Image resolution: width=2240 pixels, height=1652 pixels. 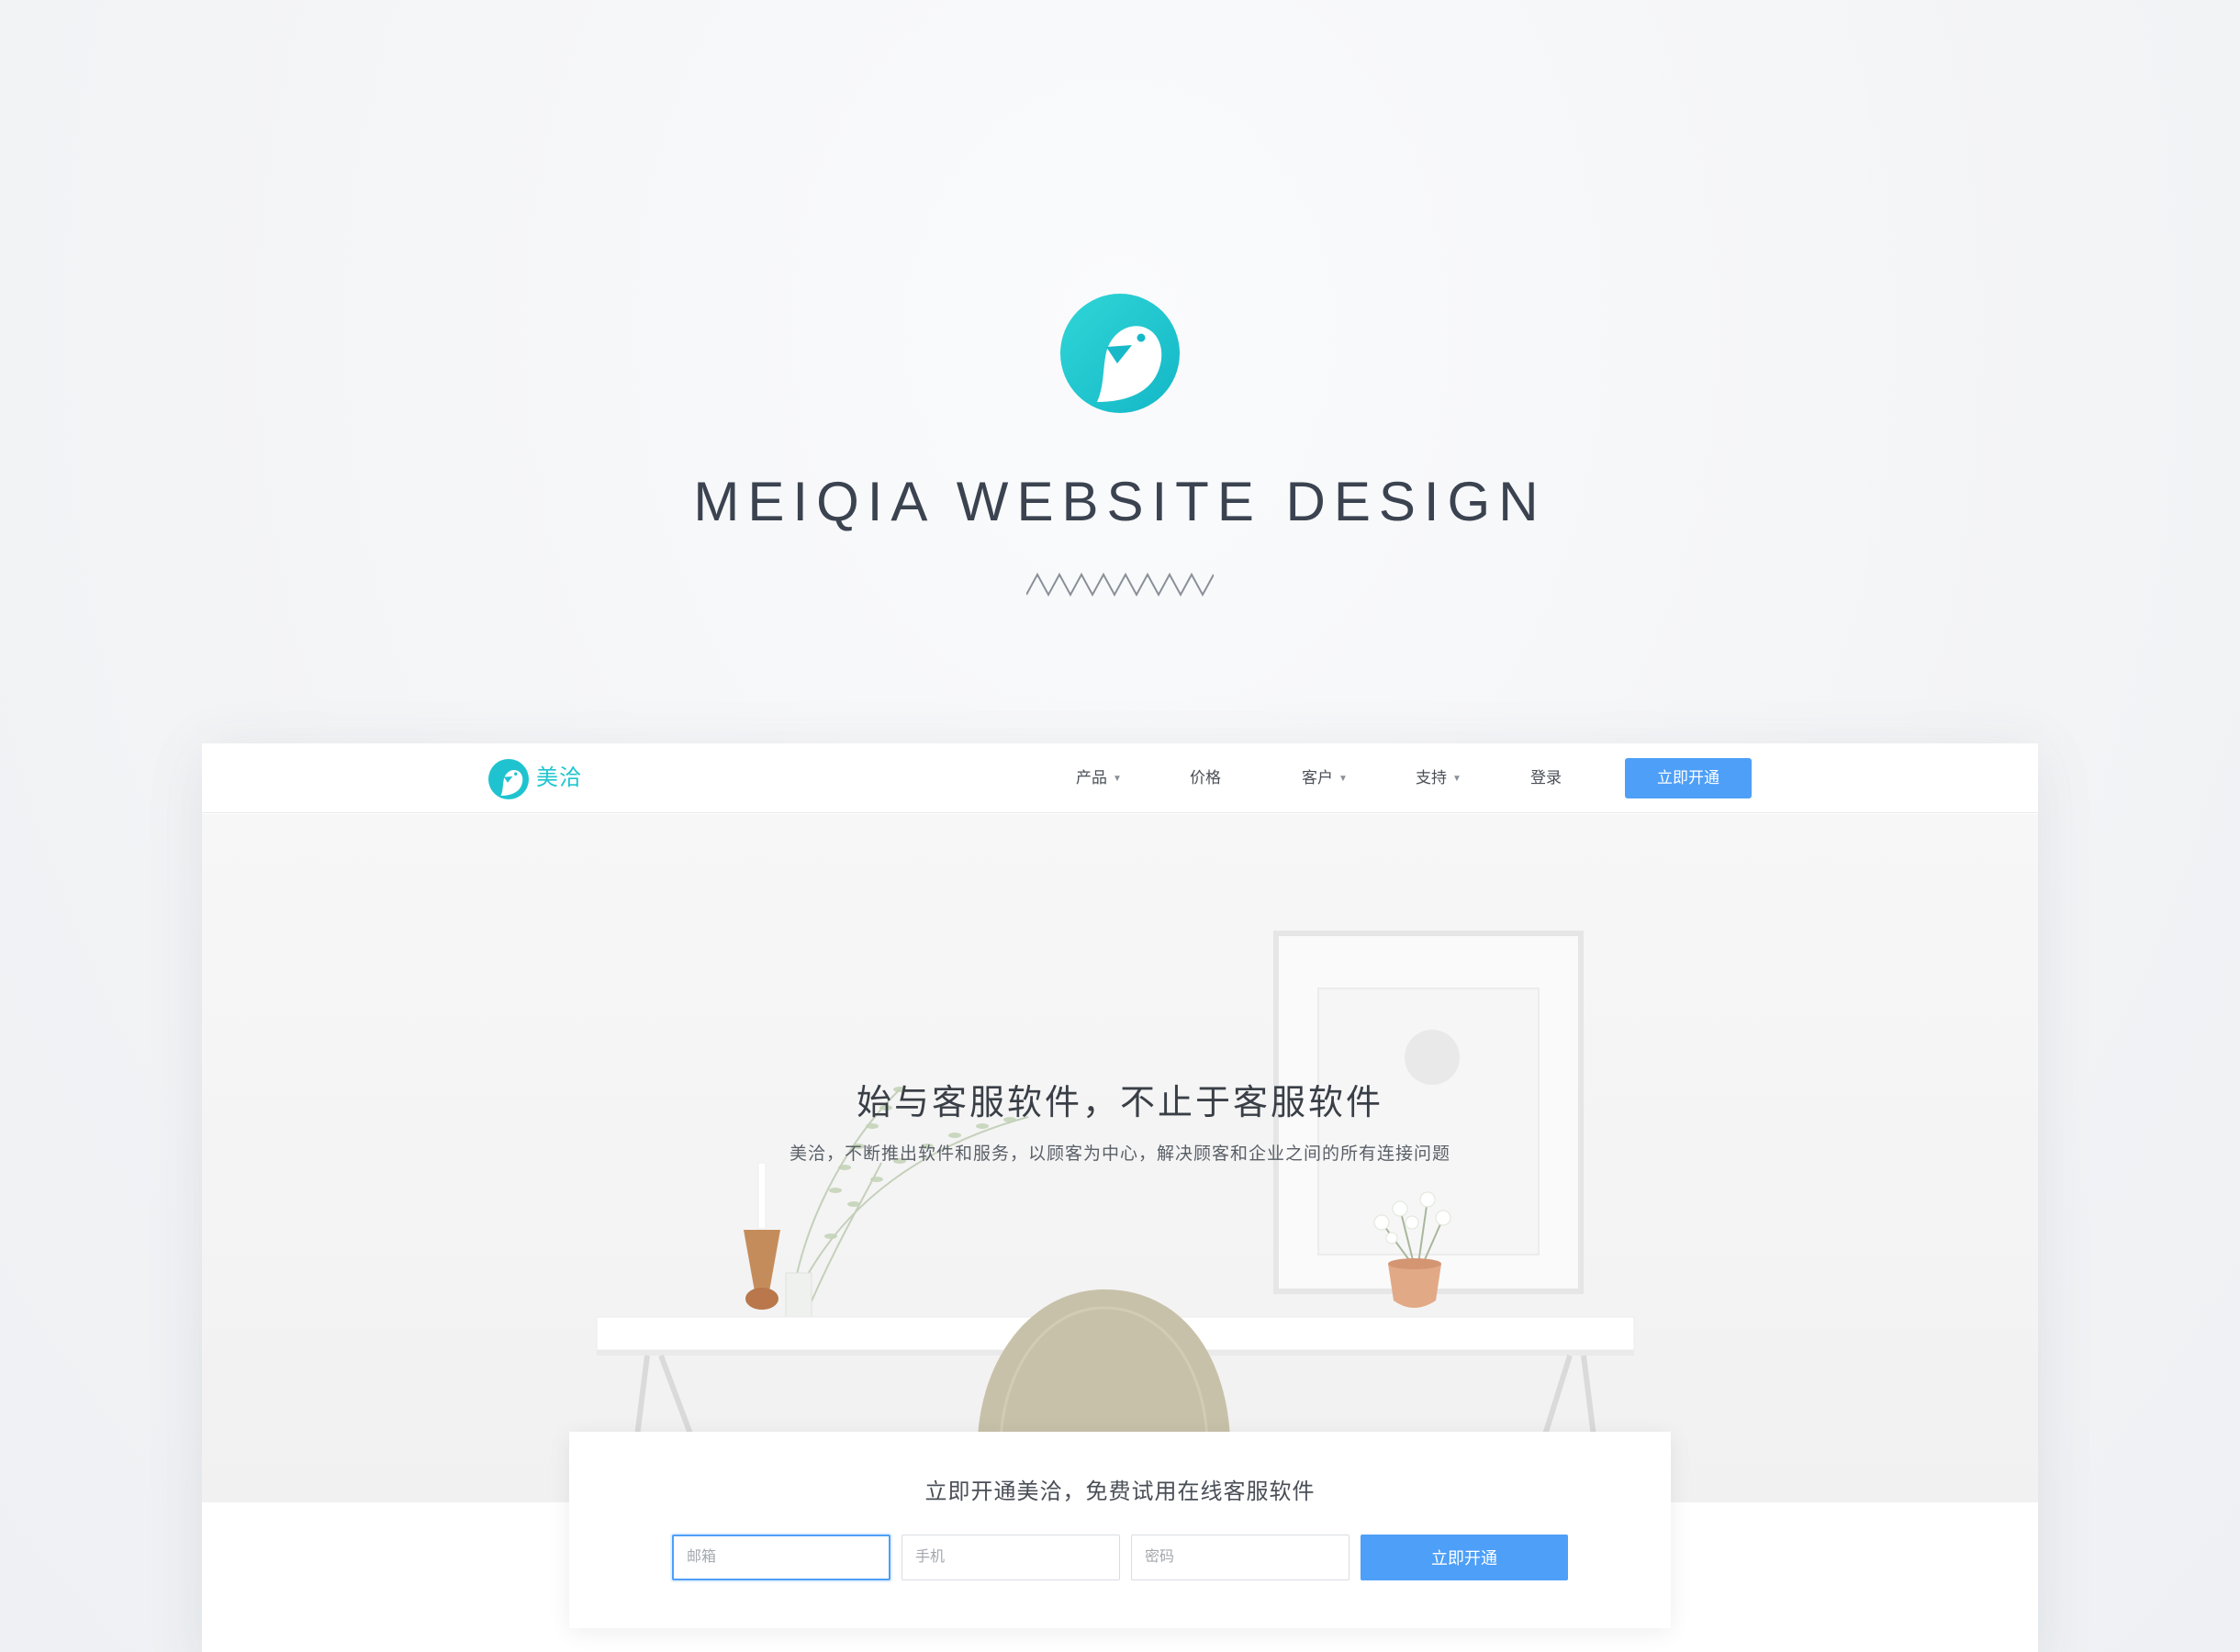 What do you see at coordinates (1240, 1558) in the screenshot?
I see `password-field` at bounding box center [1240, 1558].